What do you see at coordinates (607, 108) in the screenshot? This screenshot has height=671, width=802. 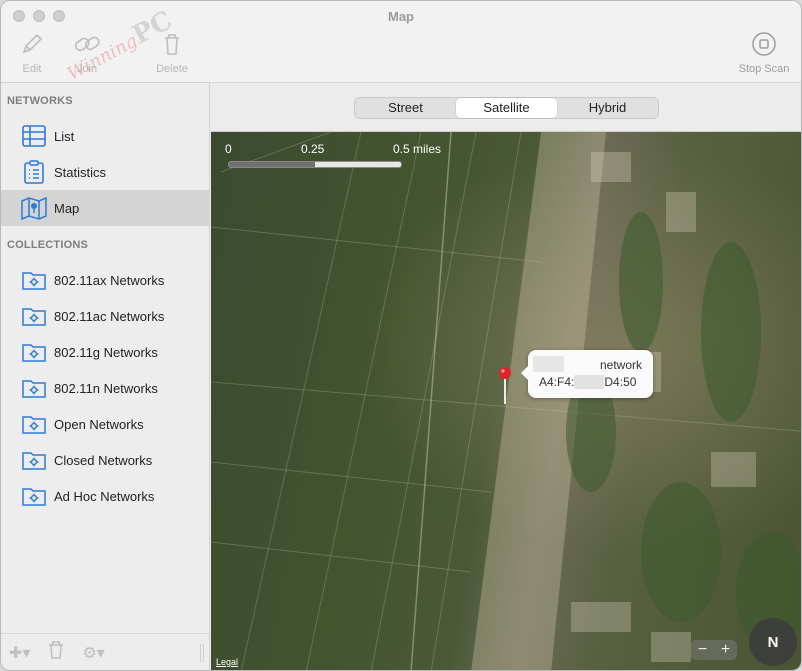 I see `tab-hybrid: Hybrid` at bounding box center [607, 108].